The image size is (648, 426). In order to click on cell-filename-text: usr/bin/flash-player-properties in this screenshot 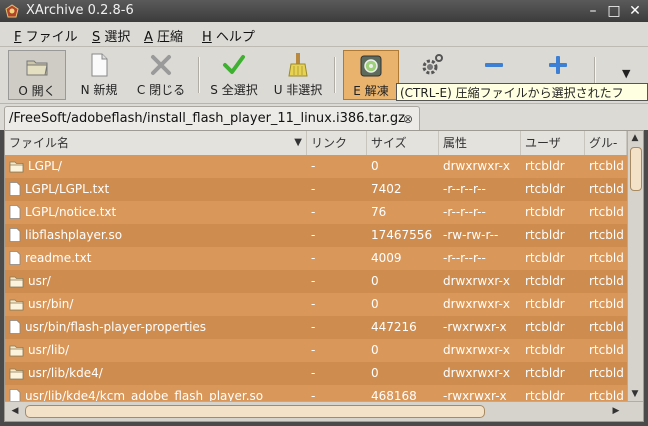, I will do `click(116, 327)`.